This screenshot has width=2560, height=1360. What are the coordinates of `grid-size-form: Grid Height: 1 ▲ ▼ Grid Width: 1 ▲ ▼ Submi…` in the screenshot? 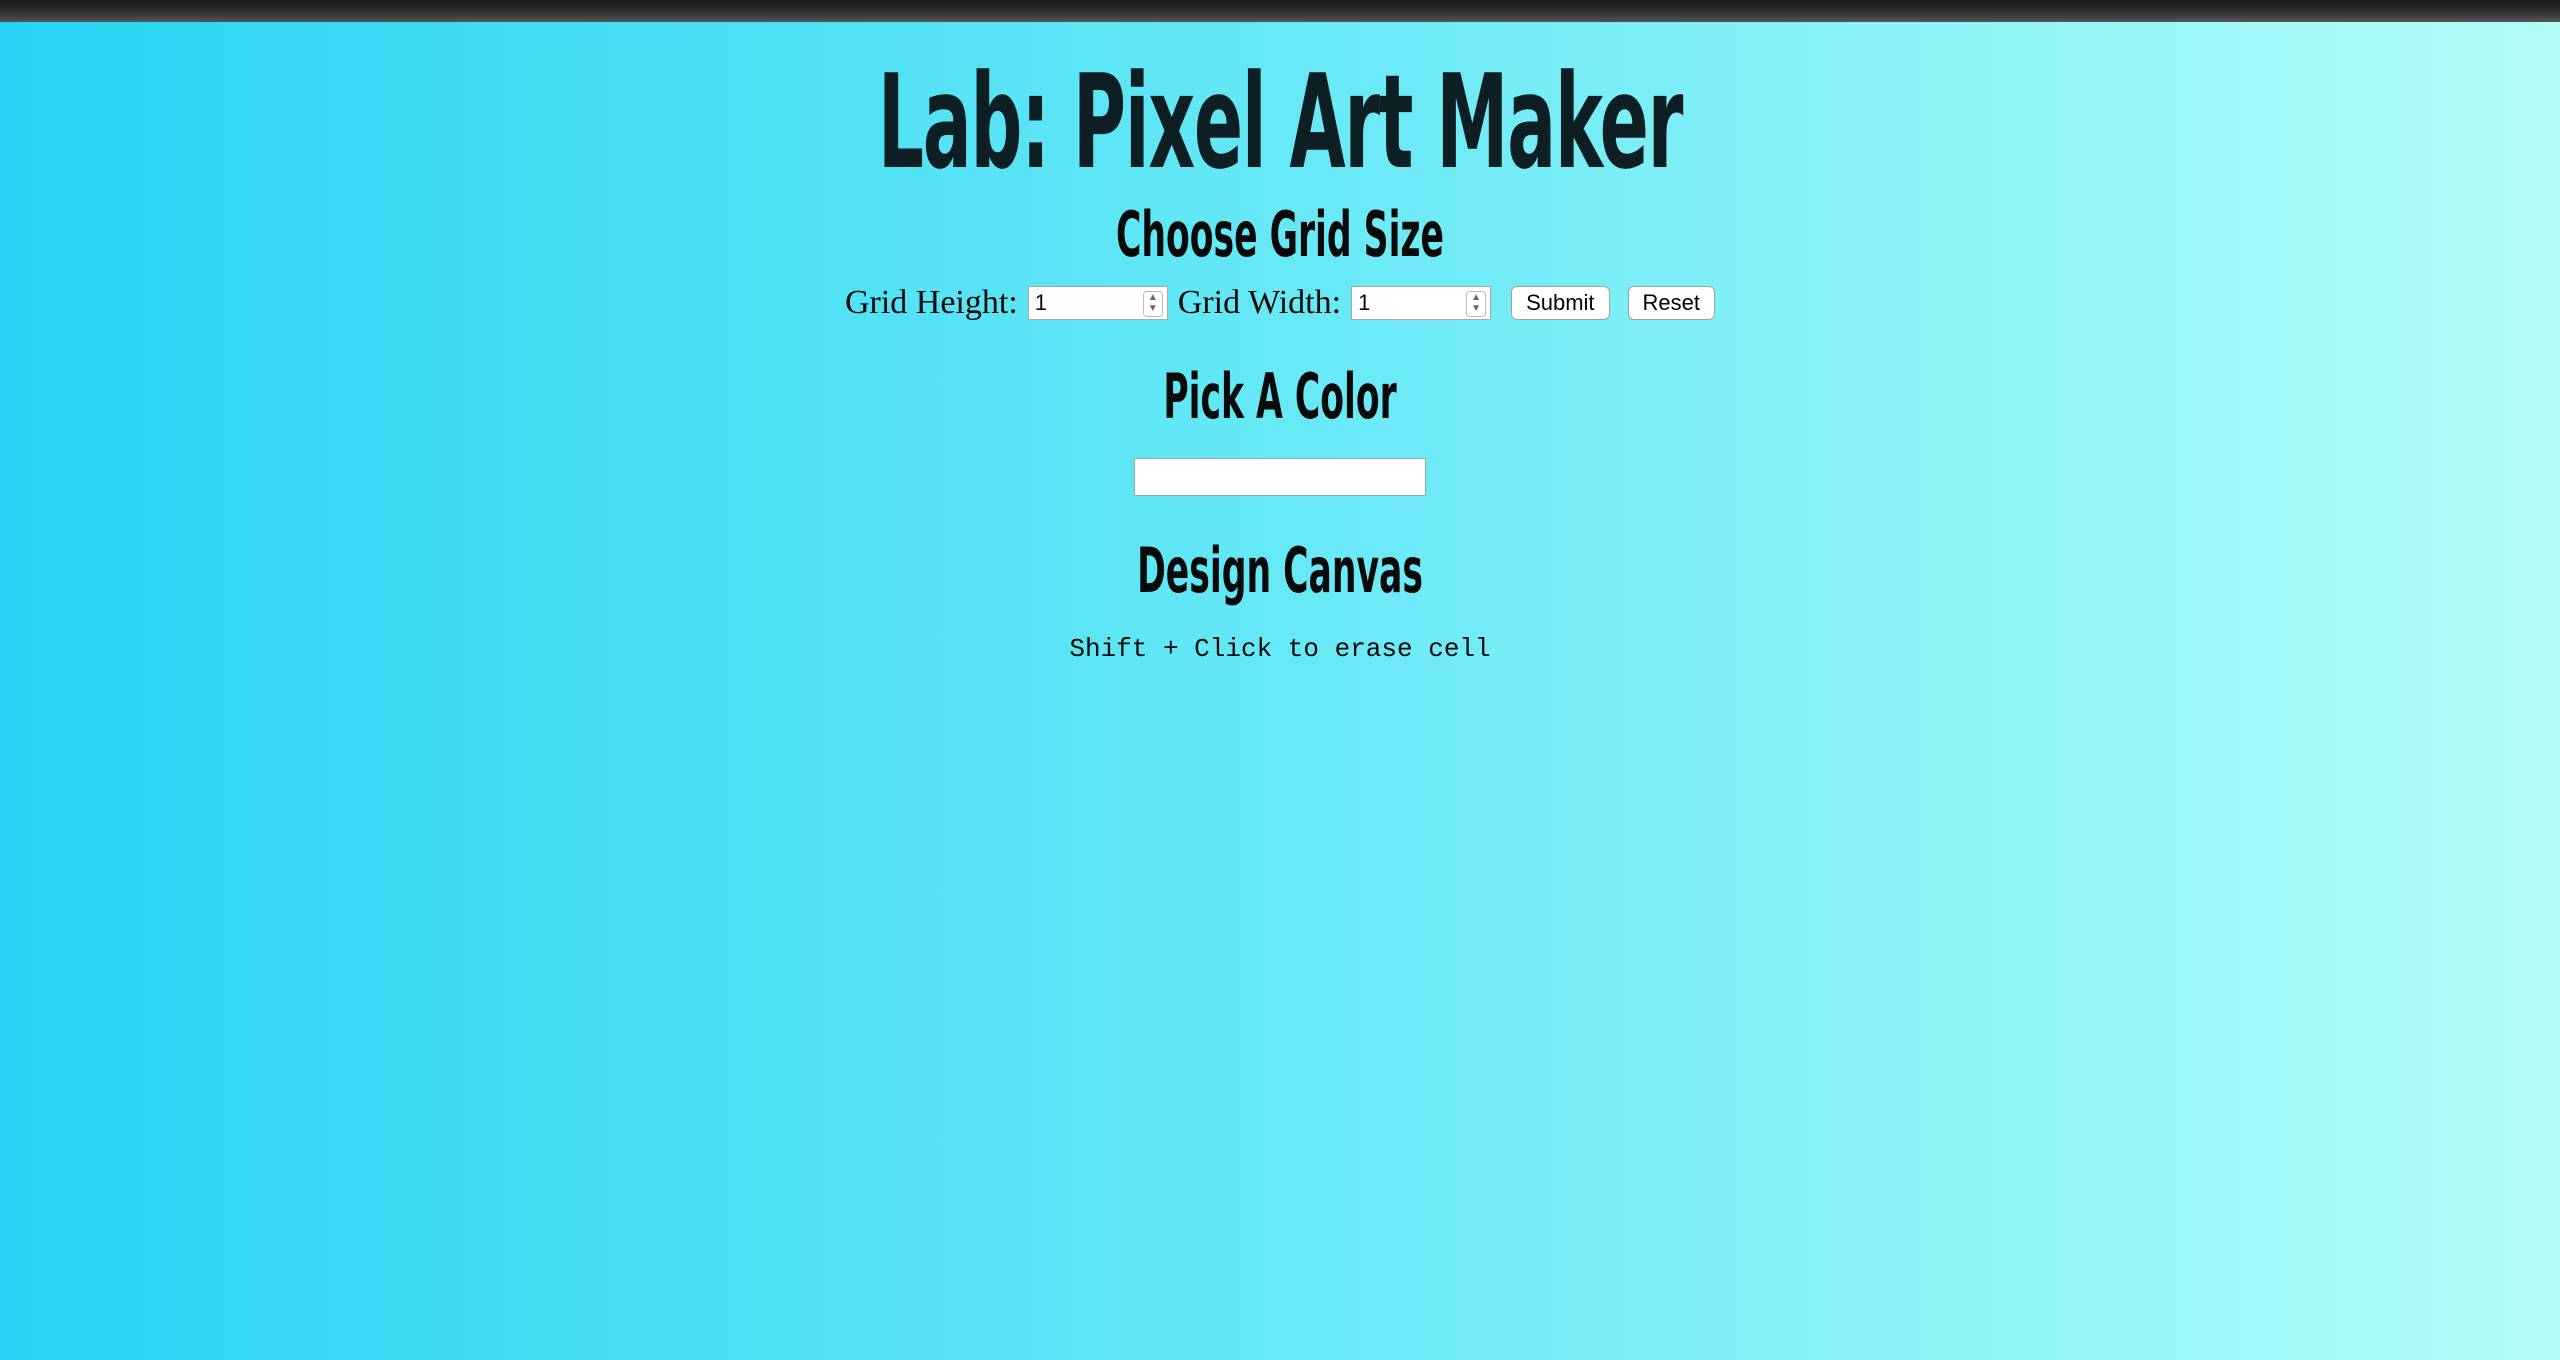 It's located at (1280, 303).